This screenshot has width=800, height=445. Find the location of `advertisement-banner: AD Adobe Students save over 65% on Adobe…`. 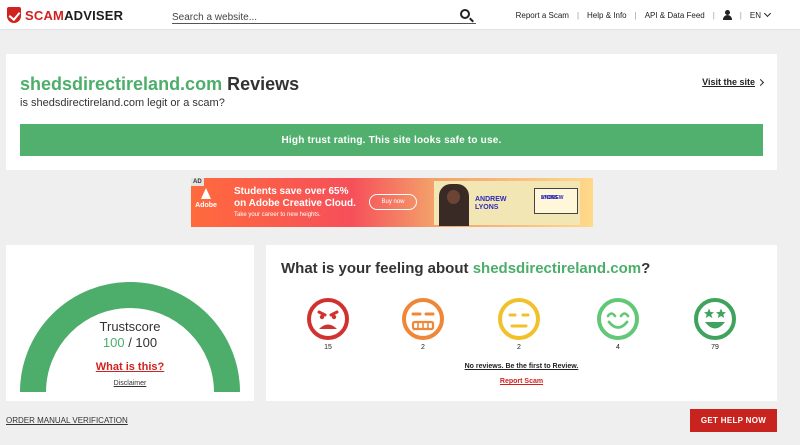

advertisement-banner: AD Adobe Students save over 65% on Adobe… is located at coordinates (392, 202).